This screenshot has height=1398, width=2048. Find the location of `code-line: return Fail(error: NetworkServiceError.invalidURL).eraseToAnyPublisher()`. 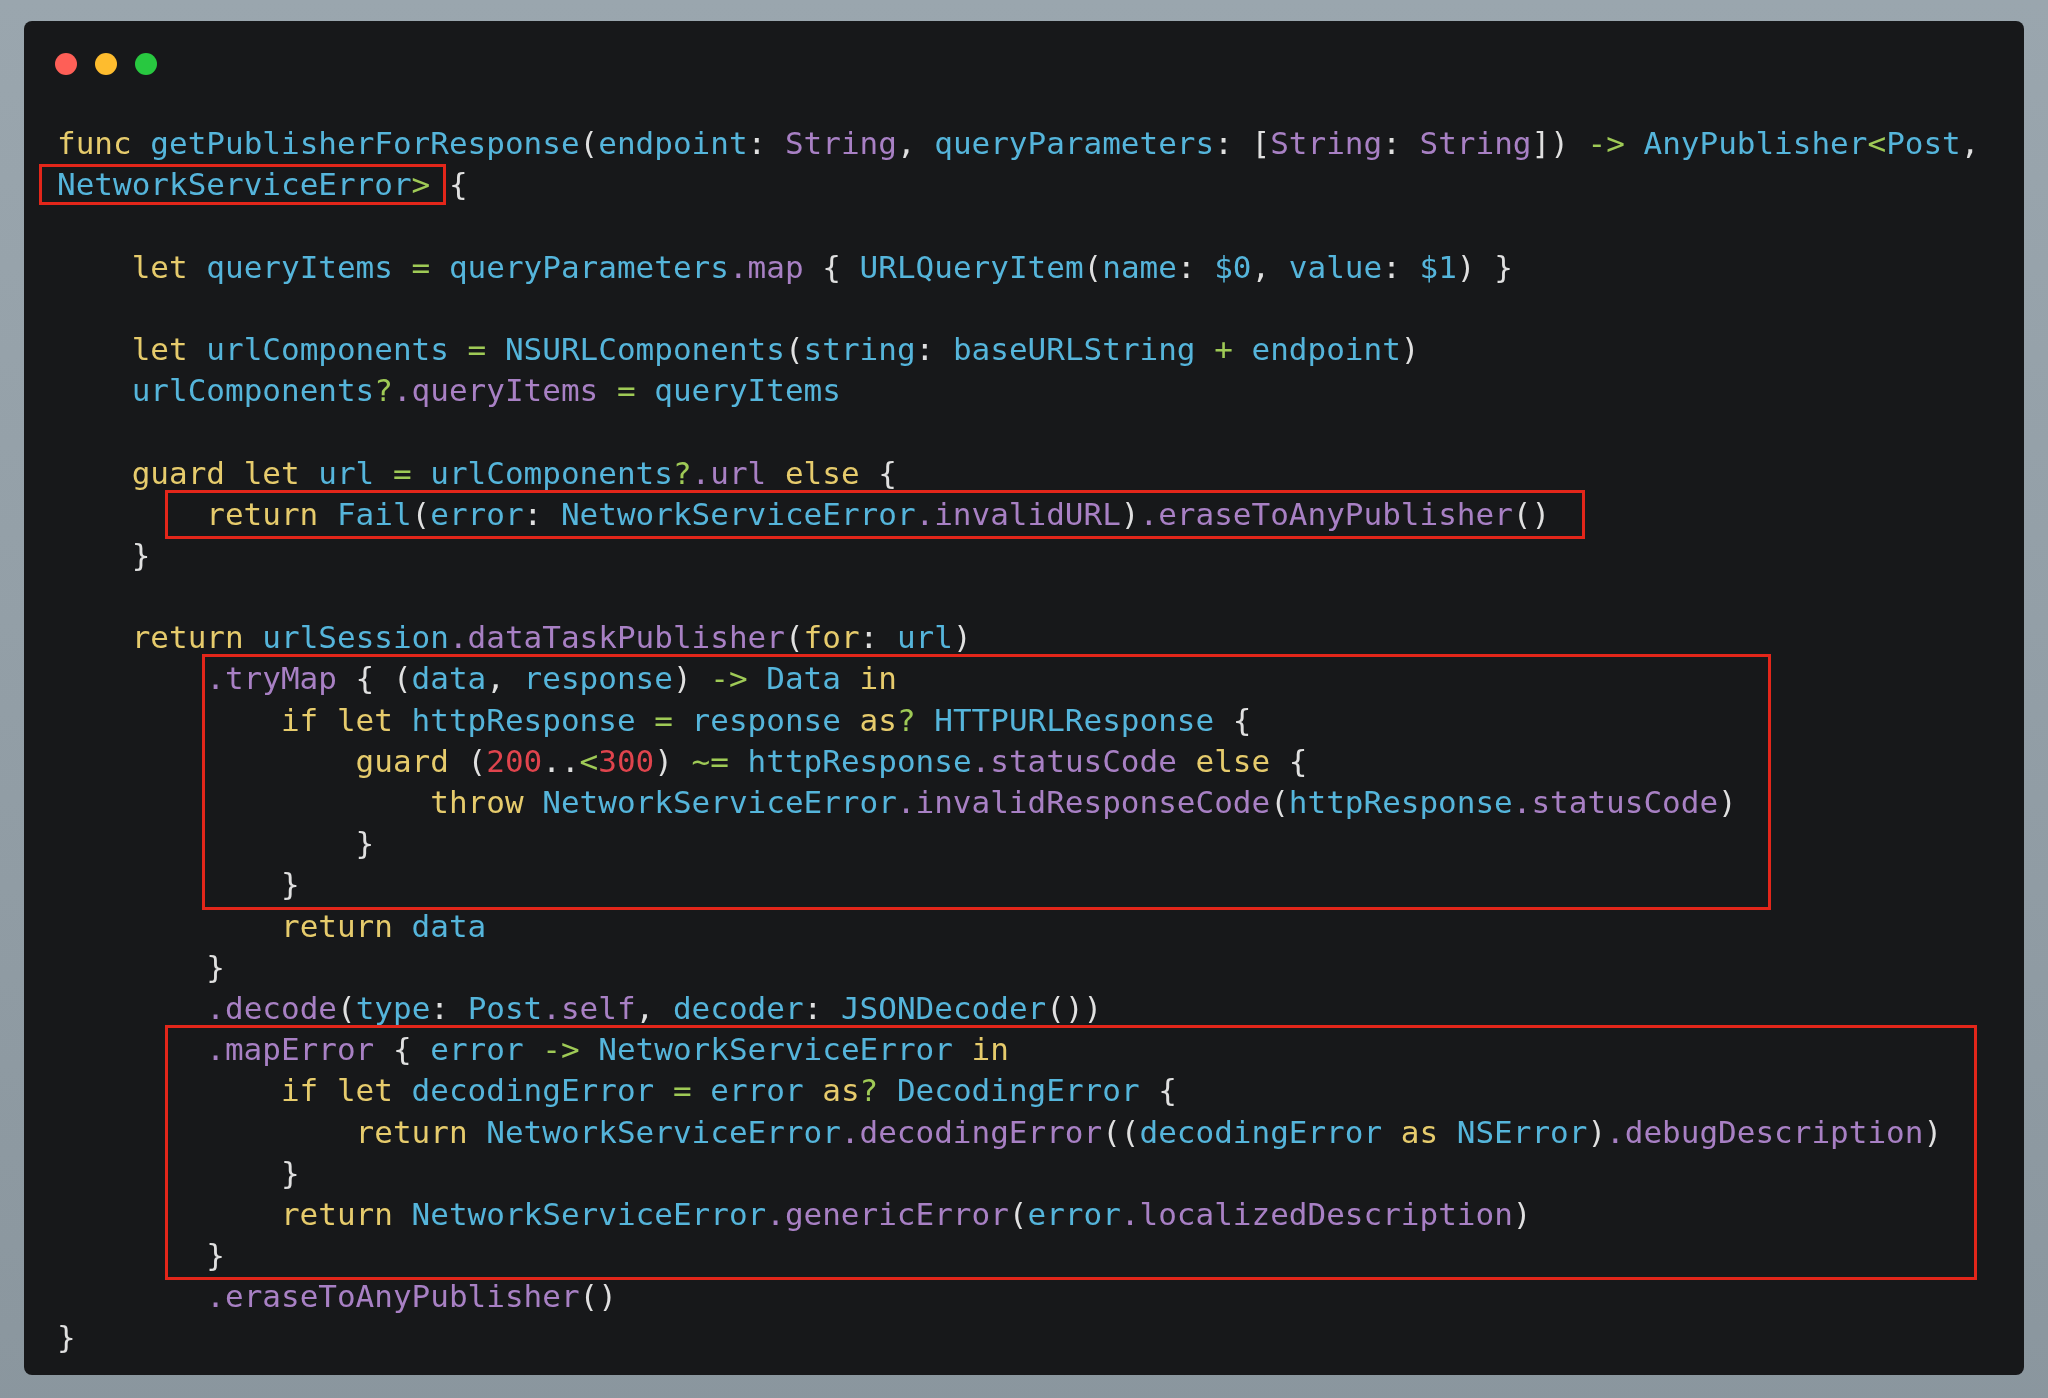

code-line: return Fail(error: NetworkServiceError.invalidURL).eraseToAnyPublisher() is located at coordinates (878, 514).